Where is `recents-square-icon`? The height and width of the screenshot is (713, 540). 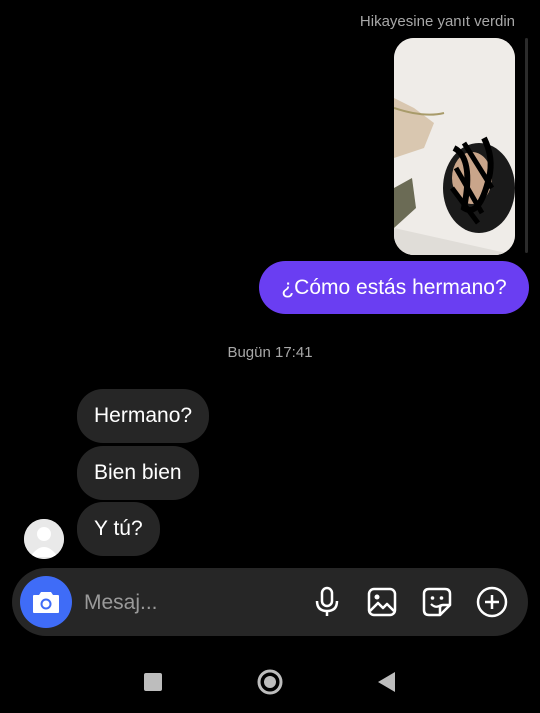 recents-square-icon is located at coordinates (153, 682).